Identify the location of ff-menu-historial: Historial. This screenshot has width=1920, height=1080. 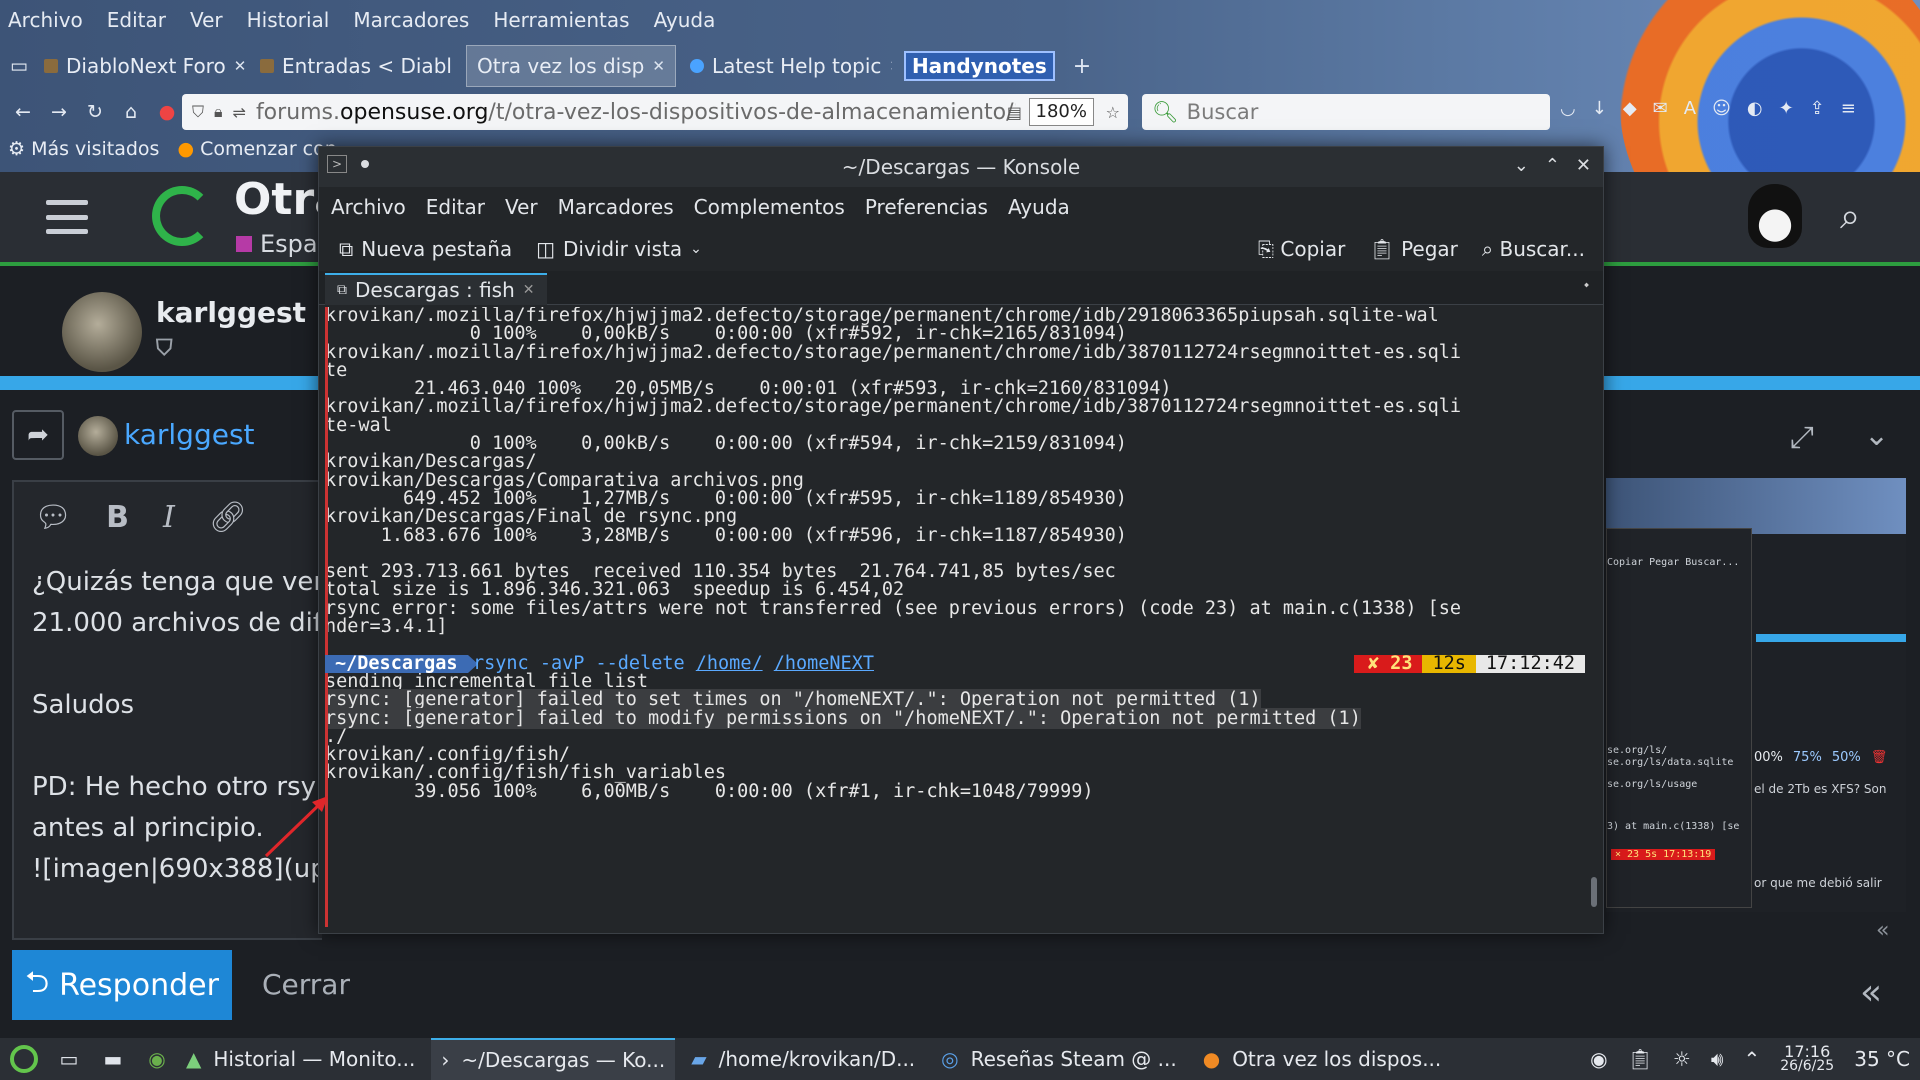
(288, 20).